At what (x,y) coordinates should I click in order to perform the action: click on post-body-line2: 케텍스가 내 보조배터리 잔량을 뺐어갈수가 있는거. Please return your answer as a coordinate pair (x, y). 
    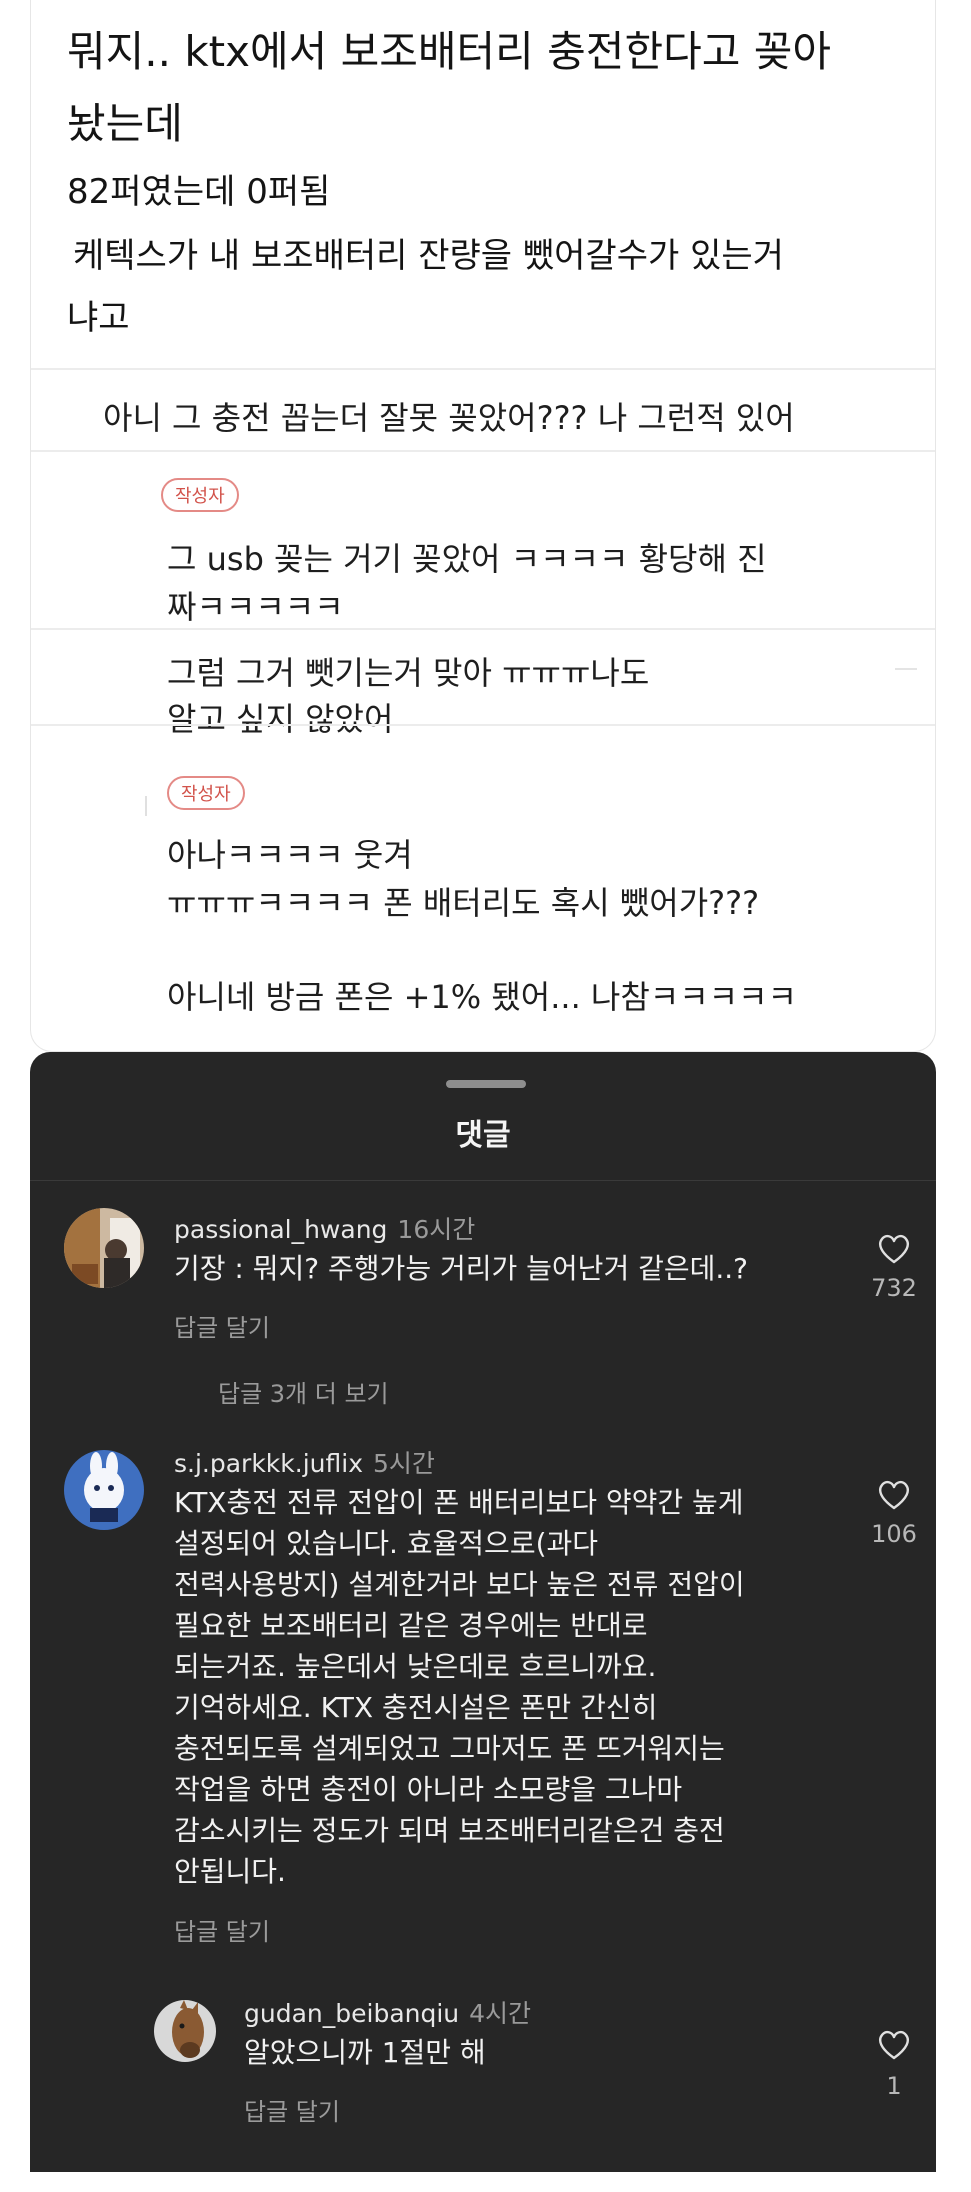
    Looking at the image, I should click on (428, 256).